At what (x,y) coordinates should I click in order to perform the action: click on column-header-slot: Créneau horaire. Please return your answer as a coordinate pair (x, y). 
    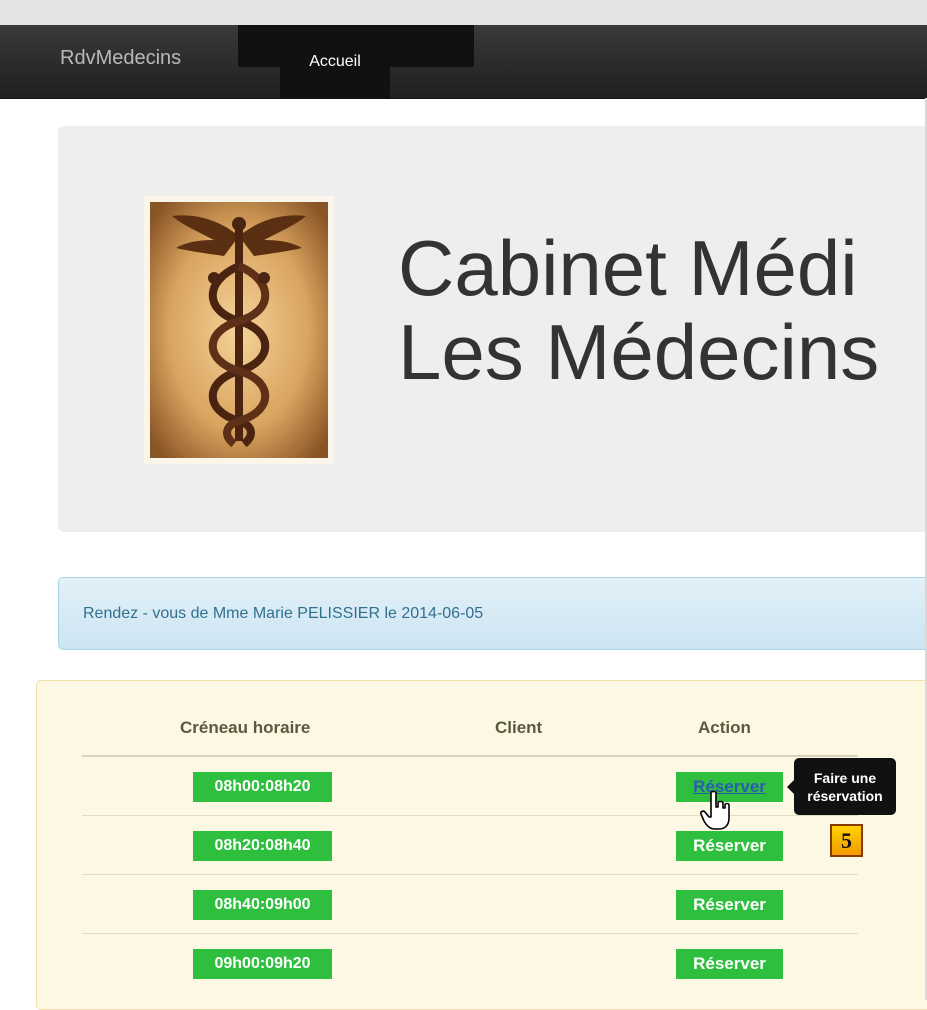
    Looking at the image, I should click on (245, 727).